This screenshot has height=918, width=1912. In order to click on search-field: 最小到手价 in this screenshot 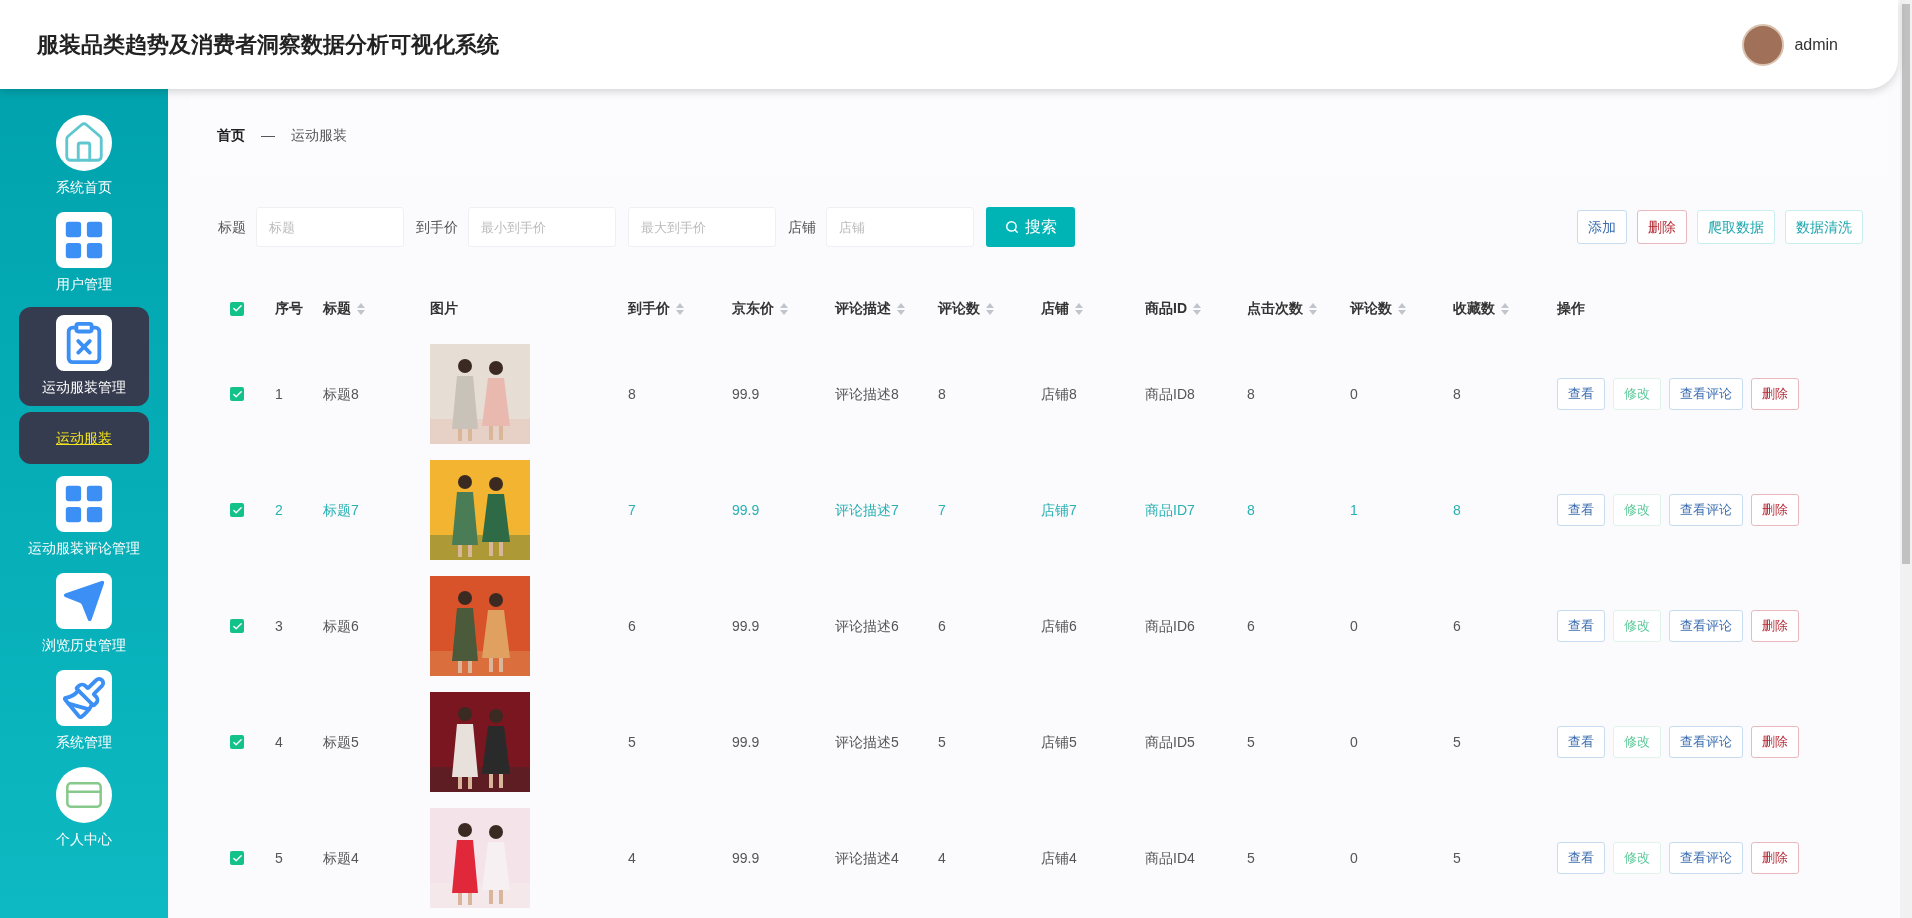, I will do `click(542, 227)`.